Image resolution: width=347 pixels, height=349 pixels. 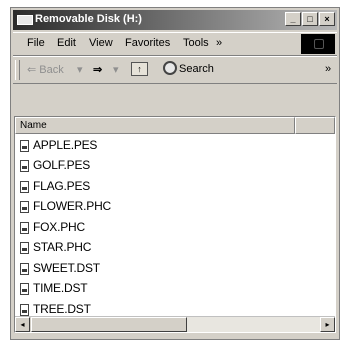 I want to click on menu-favorites: Favorites, so click(x=147, y=43).